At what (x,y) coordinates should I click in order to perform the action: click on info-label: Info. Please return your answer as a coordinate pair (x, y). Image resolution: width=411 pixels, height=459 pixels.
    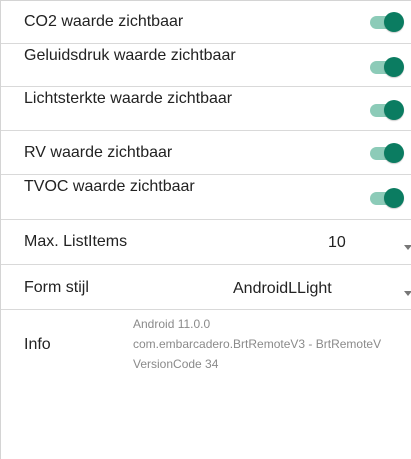
    Looking at the image, I should click on (37, 344).